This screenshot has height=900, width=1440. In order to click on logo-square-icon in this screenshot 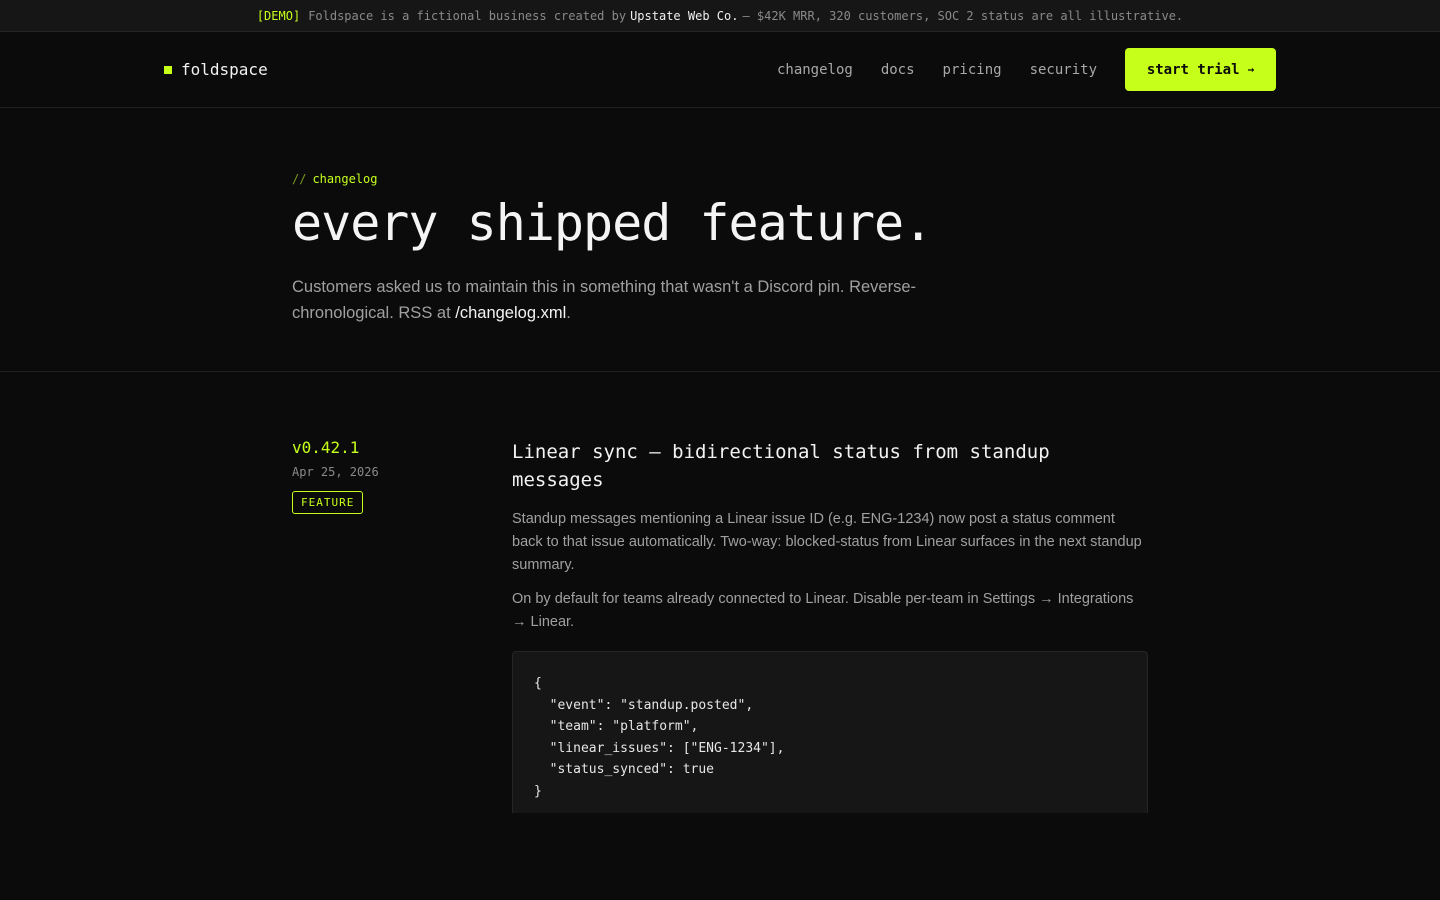, I will do `click(168, 69)`.